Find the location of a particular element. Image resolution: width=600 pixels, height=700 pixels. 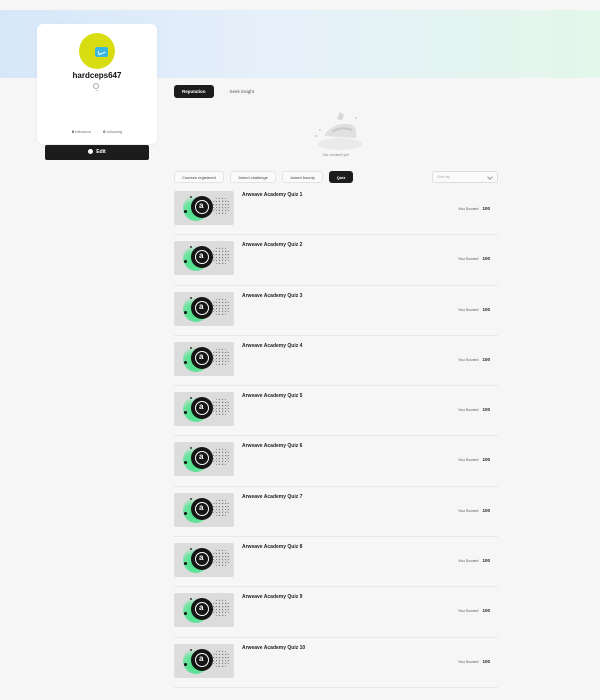

quiz-row: Arweave Academy Quiz 2 You Scored100 is located at coordinates (336, 260).